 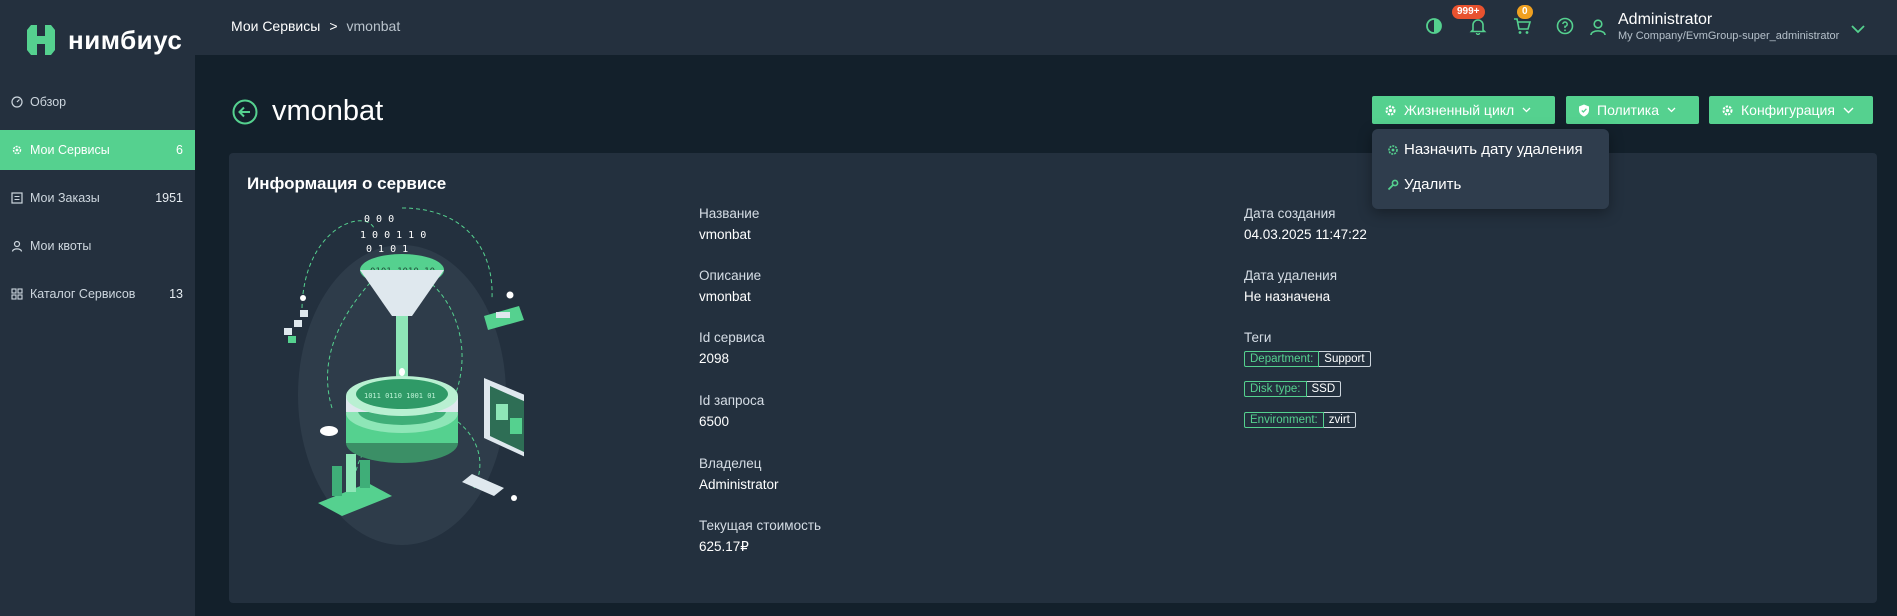 I want to click on tag-environment: Environment: zvirt, so click(x=1300, y=420).